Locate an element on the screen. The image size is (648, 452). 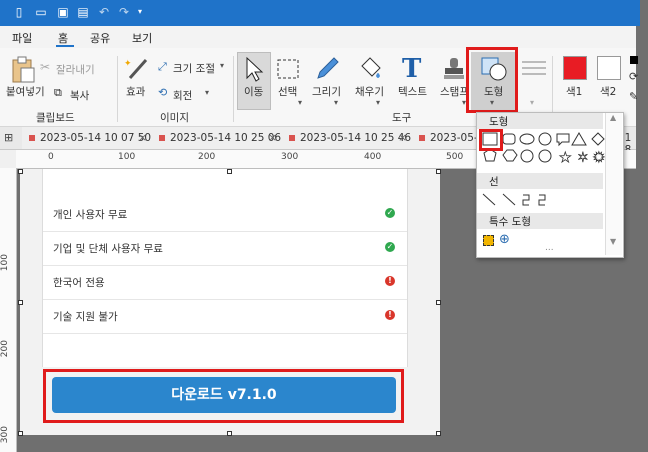
rotate-button: 회전 is located at coordinates (182, 95).